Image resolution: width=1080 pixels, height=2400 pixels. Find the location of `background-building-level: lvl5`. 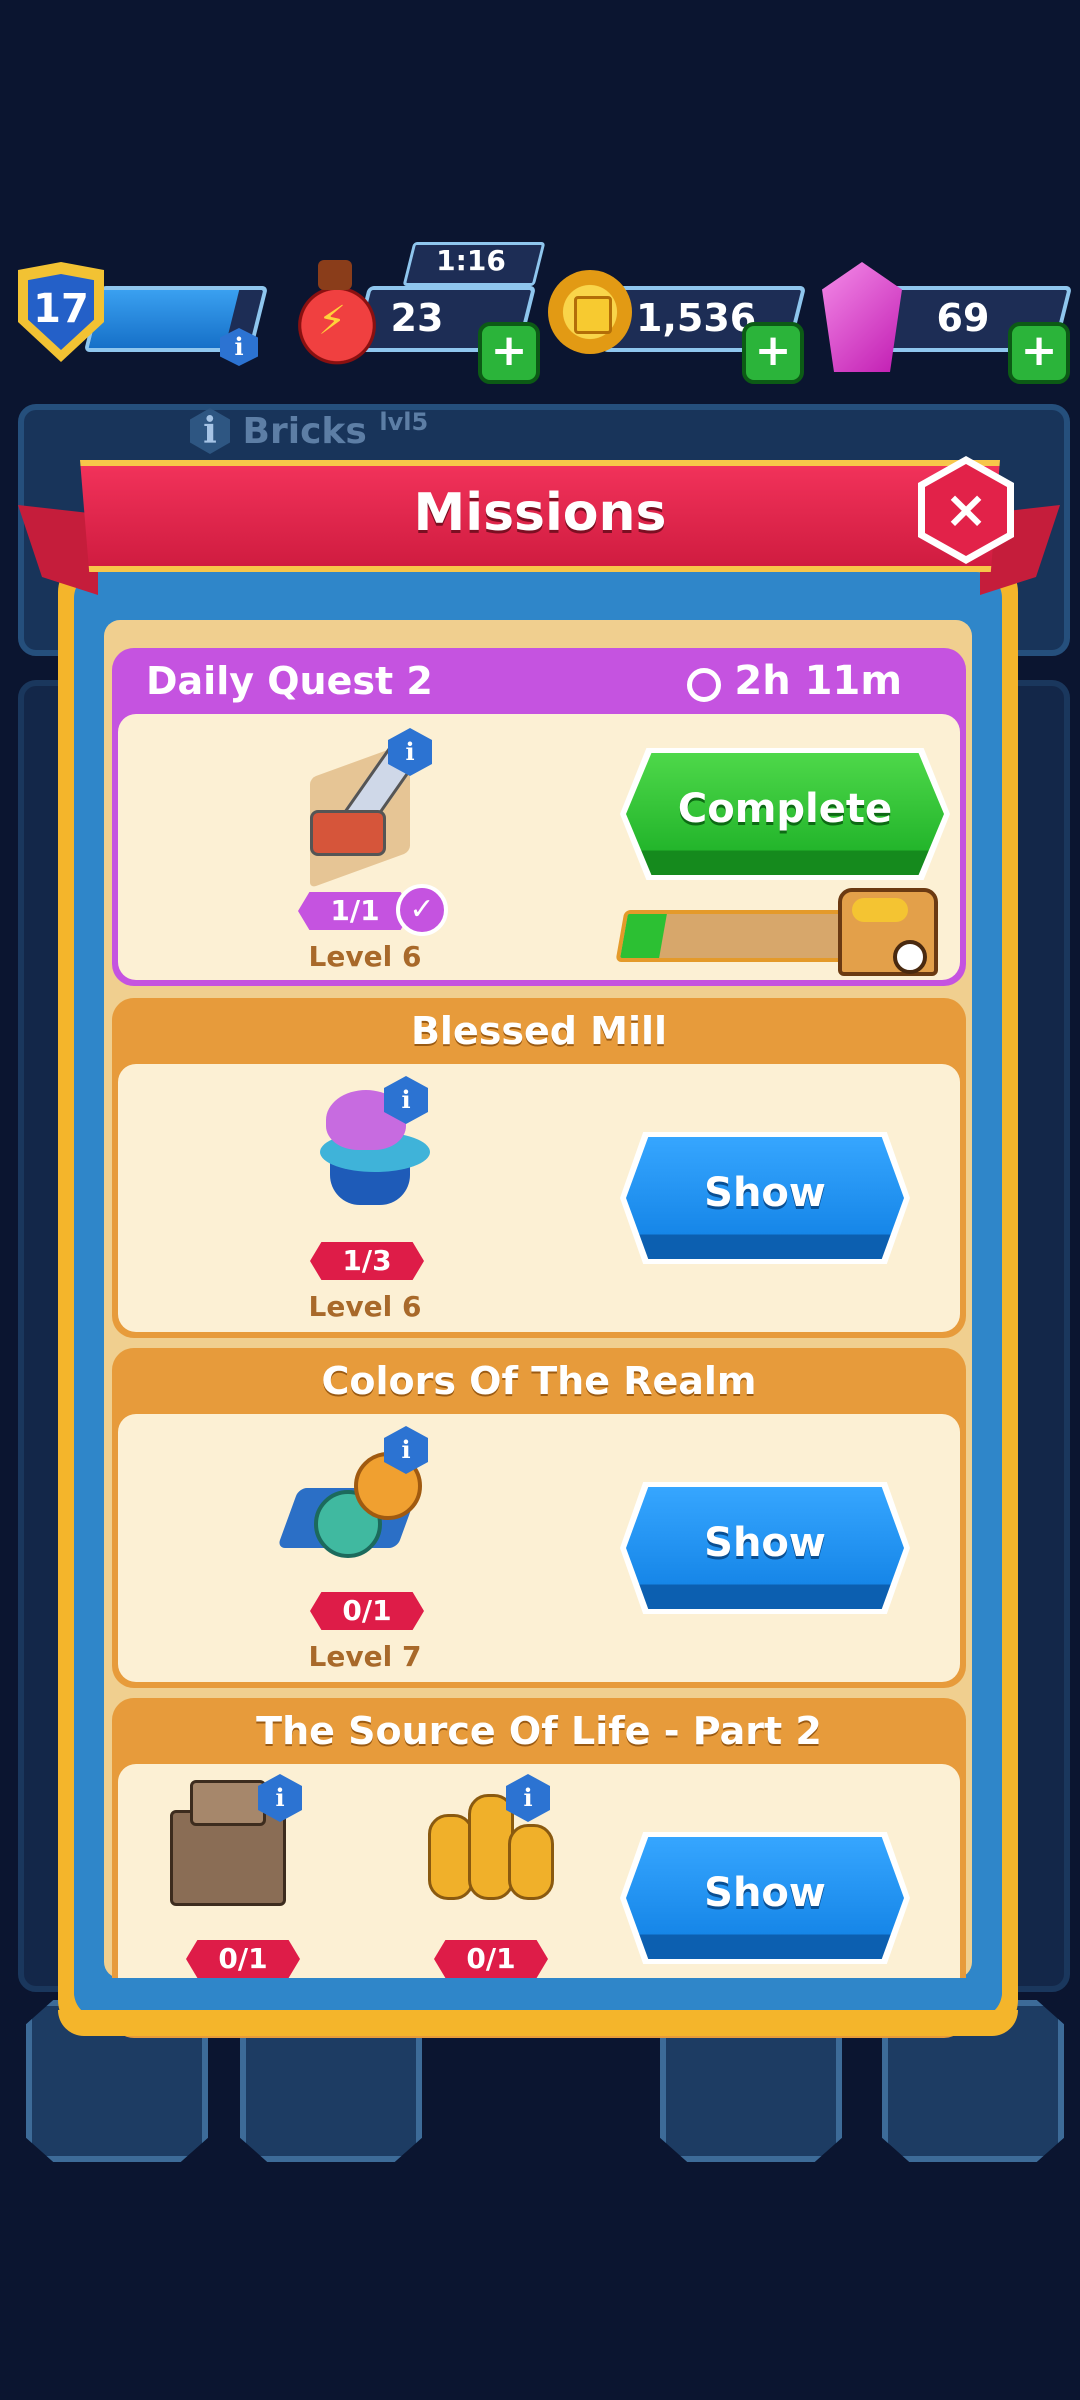

background-building-level: lvl5 is located at coordinates (404, 422).